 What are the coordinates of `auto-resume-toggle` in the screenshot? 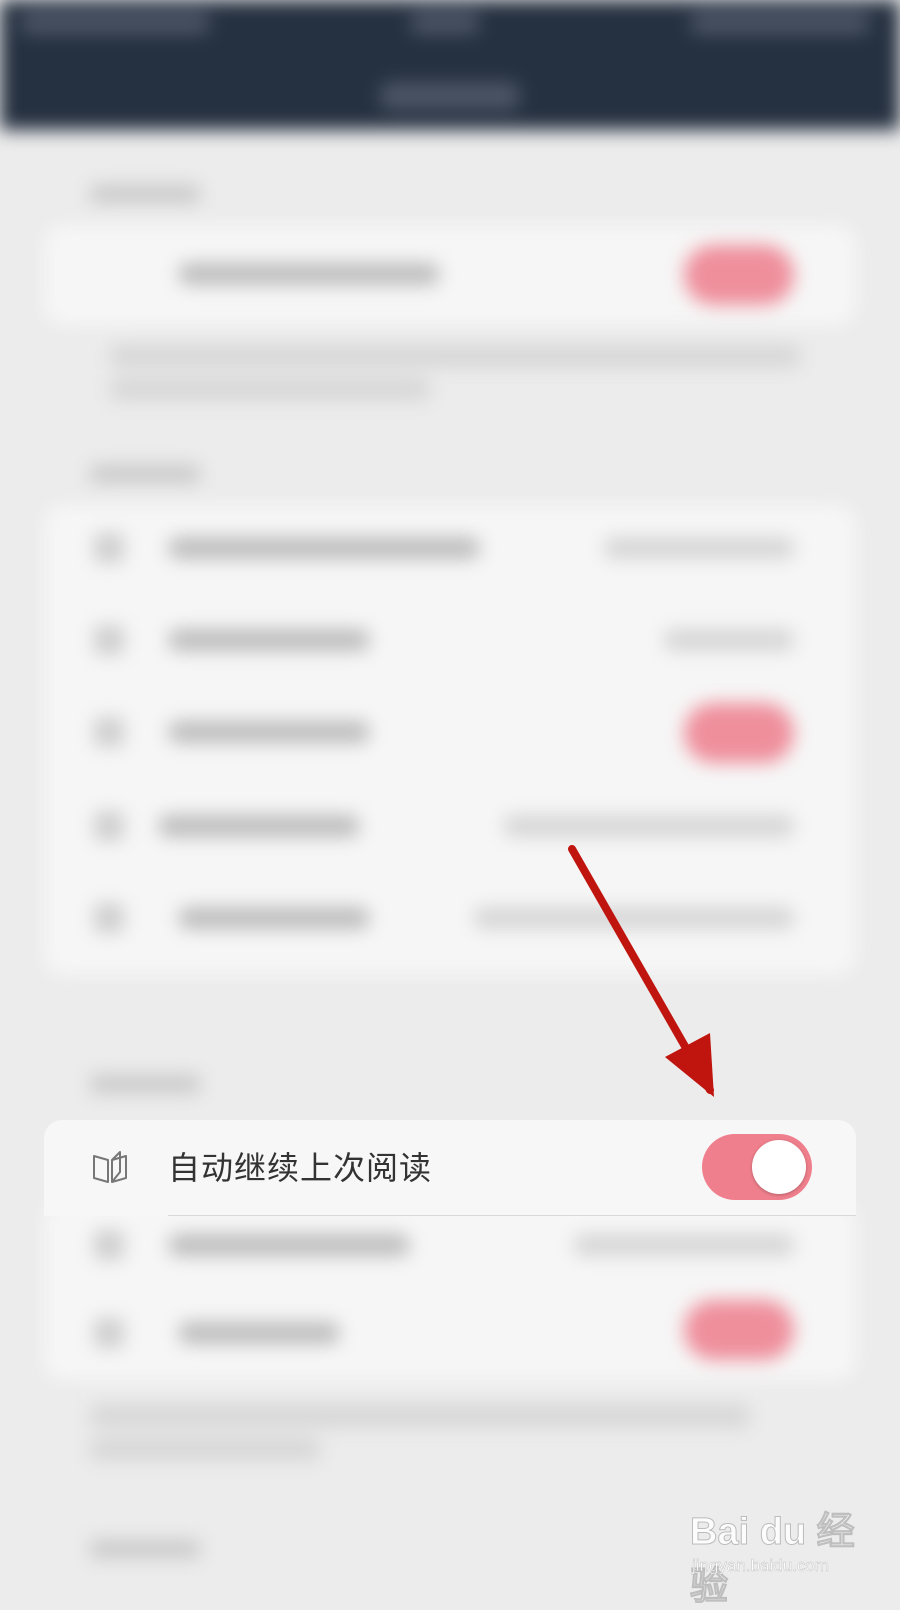 It's located at (757, 1167).